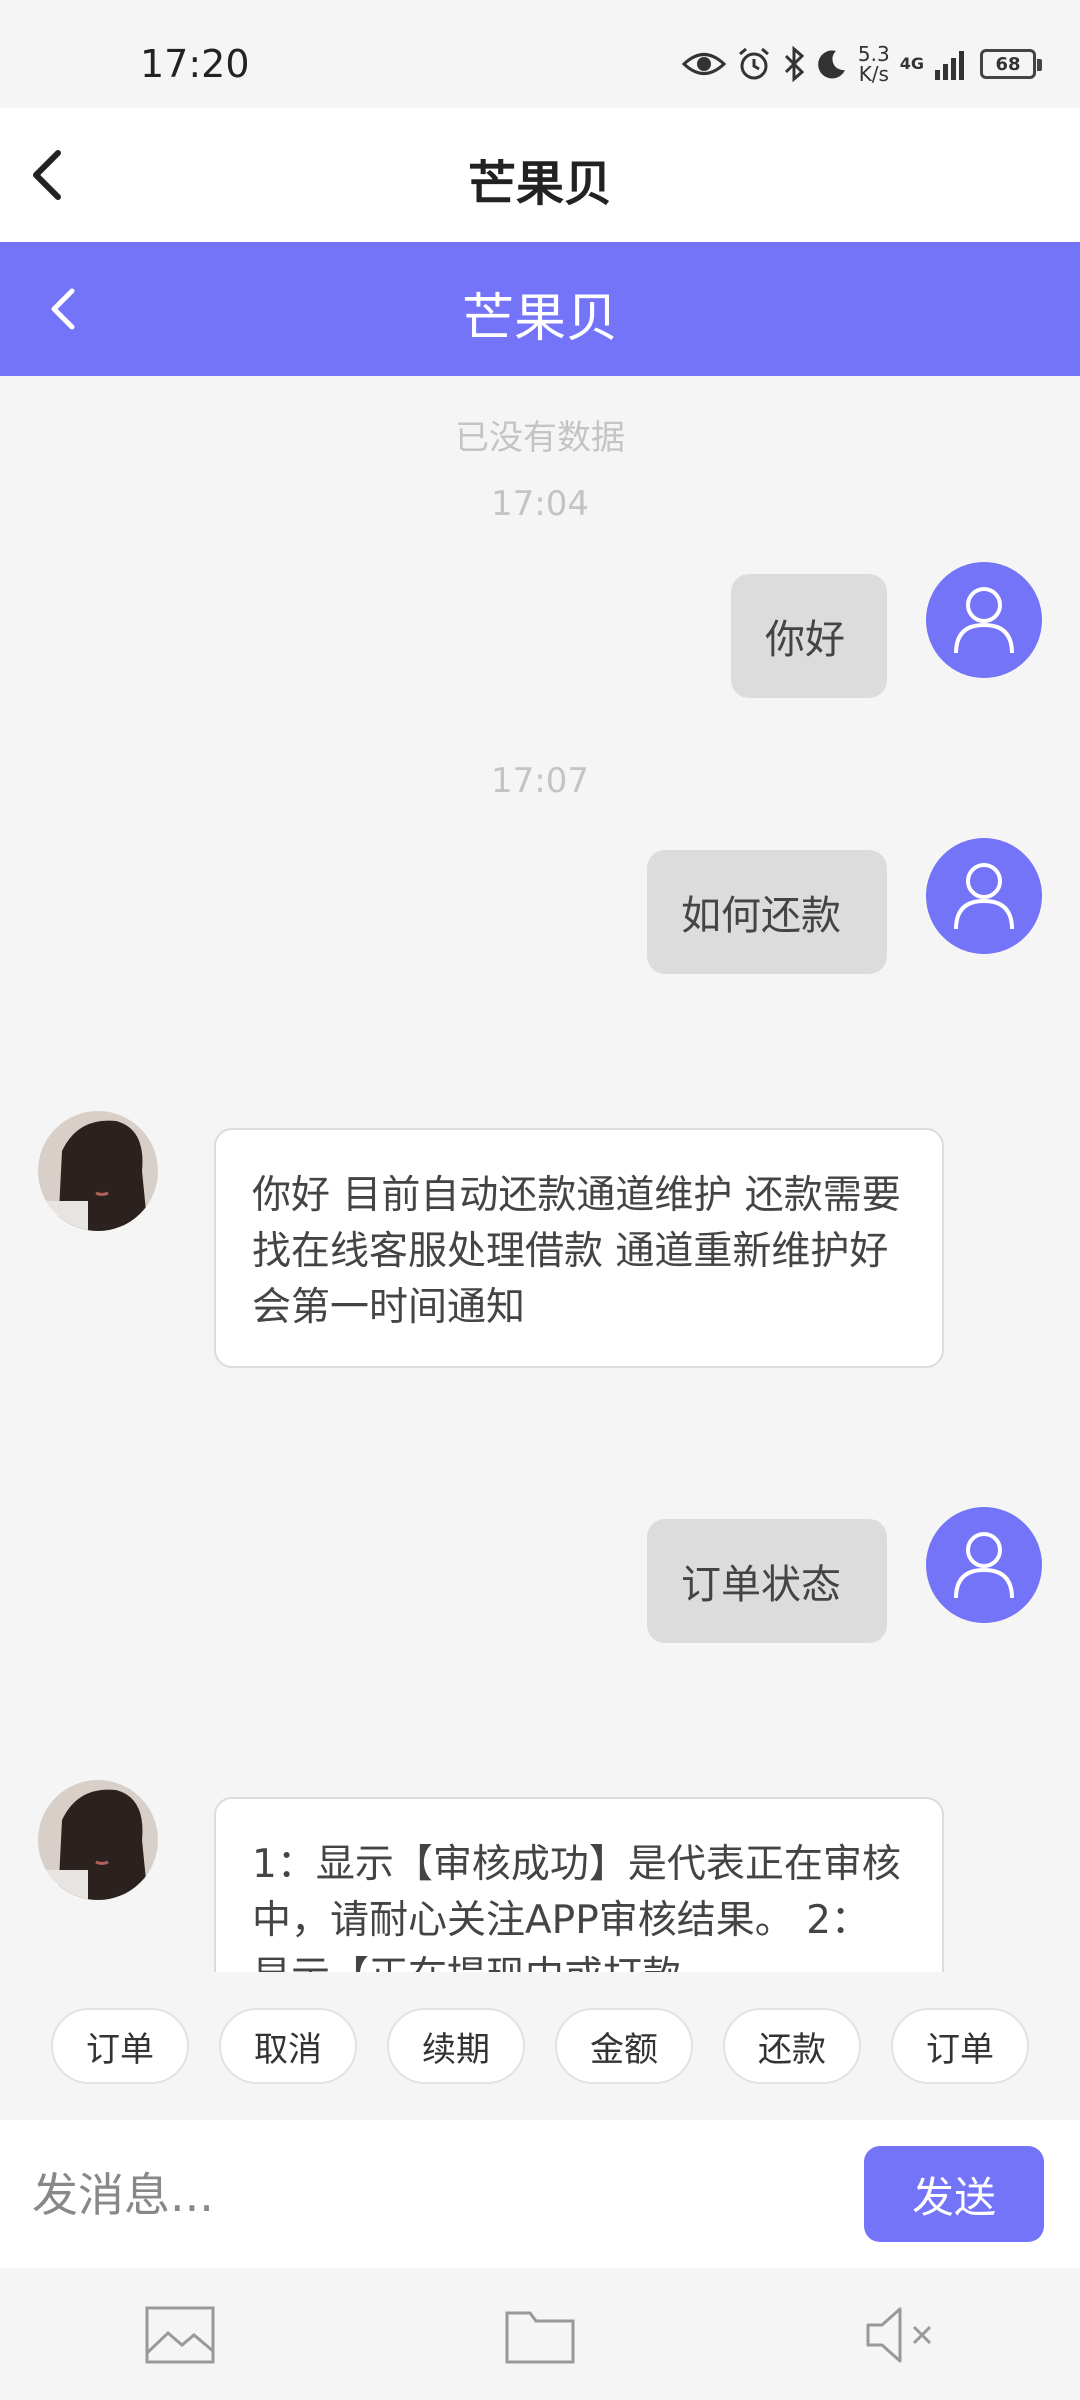 Image resolution: width=1080 pixels, height=2400 pixels. What do you see at coordinates (624, 2046) in the screenshot?
I see `quick-reply-chip: 金额` at bounding box center [624, 2046].